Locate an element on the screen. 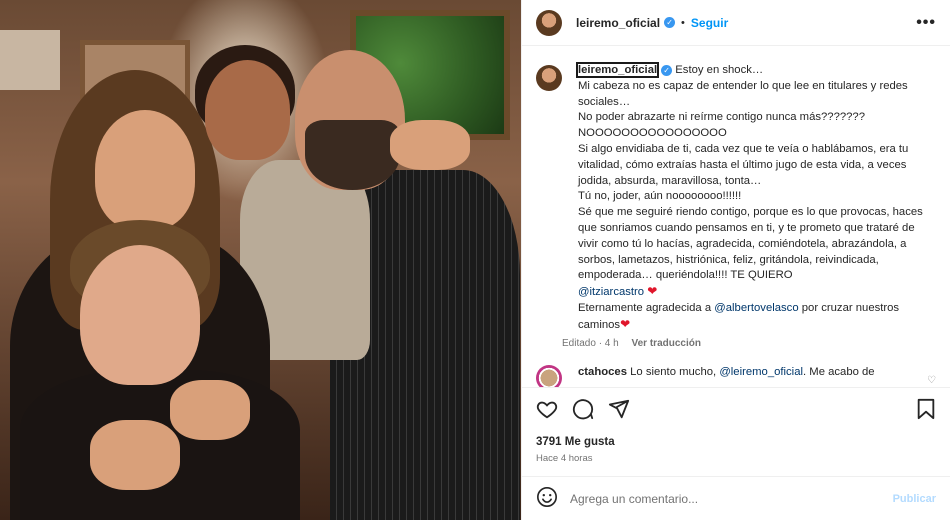 The image size is (950, 520). comment-composer: Publicar is located at coordinates (736, 498).